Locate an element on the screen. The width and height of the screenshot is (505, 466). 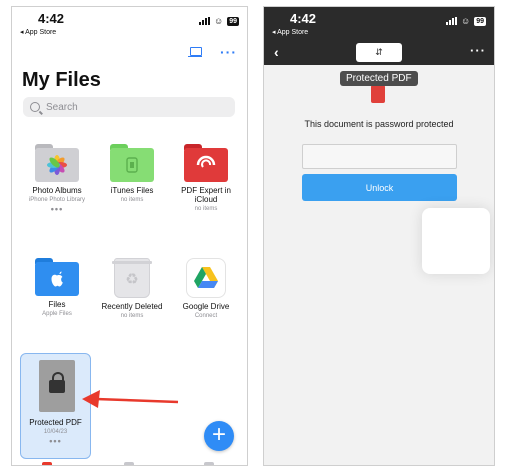
location-name: Photo Albums is located at coordinates (57, 190).